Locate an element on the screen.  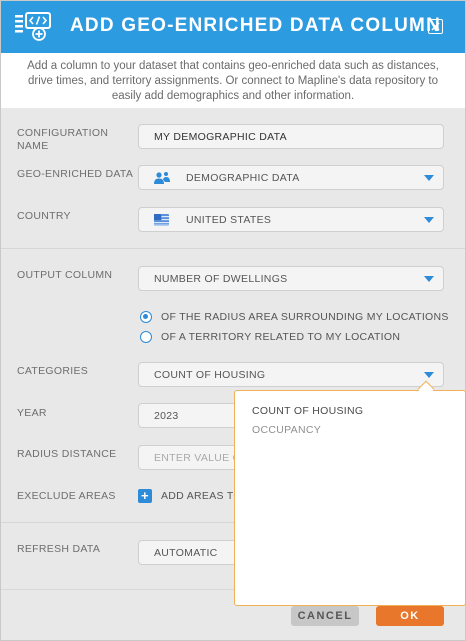
year-label: YEAR is located at coordinates (32, 413).